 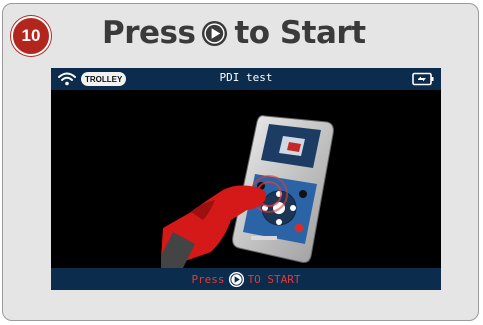 What do you see at coordinates (149, 33) in the screenshot?
I see `title-text-before: Press` at bounding box center [149, 33].